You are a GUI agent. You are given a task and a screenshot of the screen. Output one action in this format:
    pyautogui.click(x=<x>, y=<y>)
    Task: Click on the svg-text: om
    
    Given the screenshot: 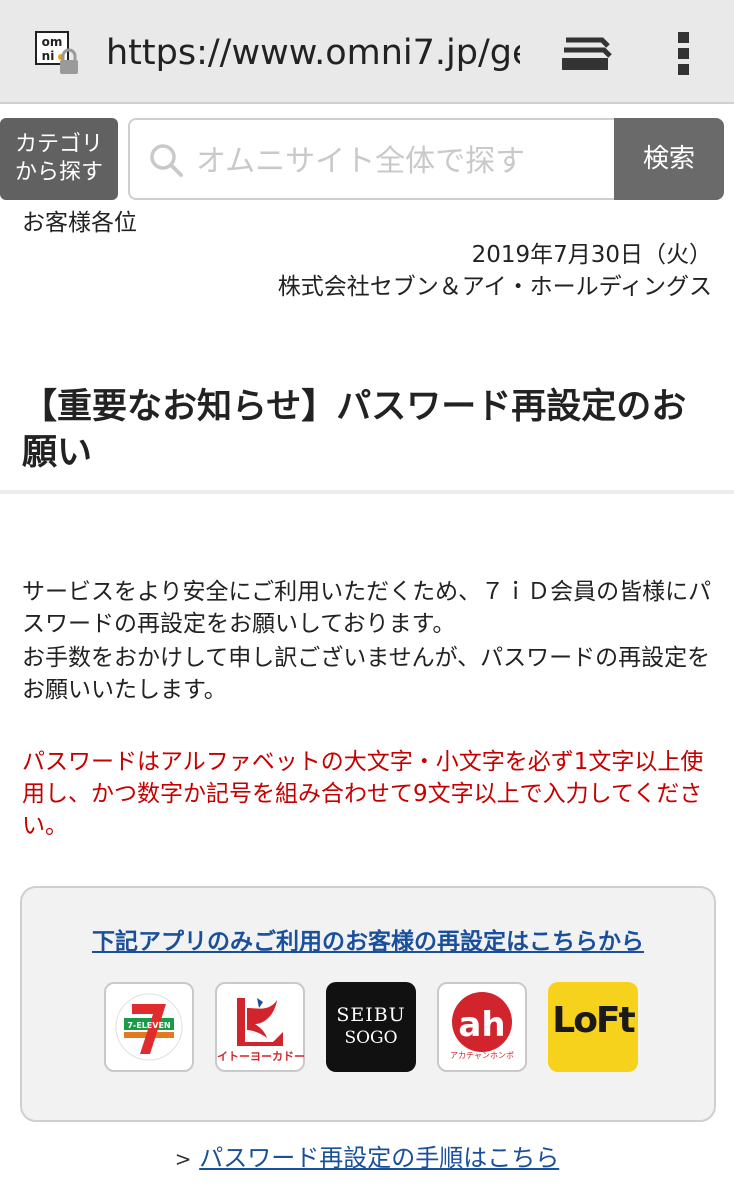 What is the action you would take?
    pyautogui.click(x=52, y=42)
    